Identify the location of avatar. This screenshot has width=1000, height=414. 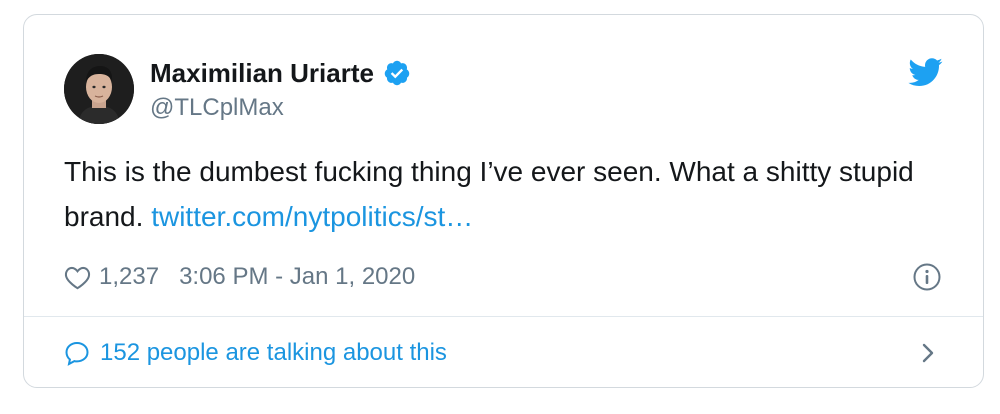
(99, 89).